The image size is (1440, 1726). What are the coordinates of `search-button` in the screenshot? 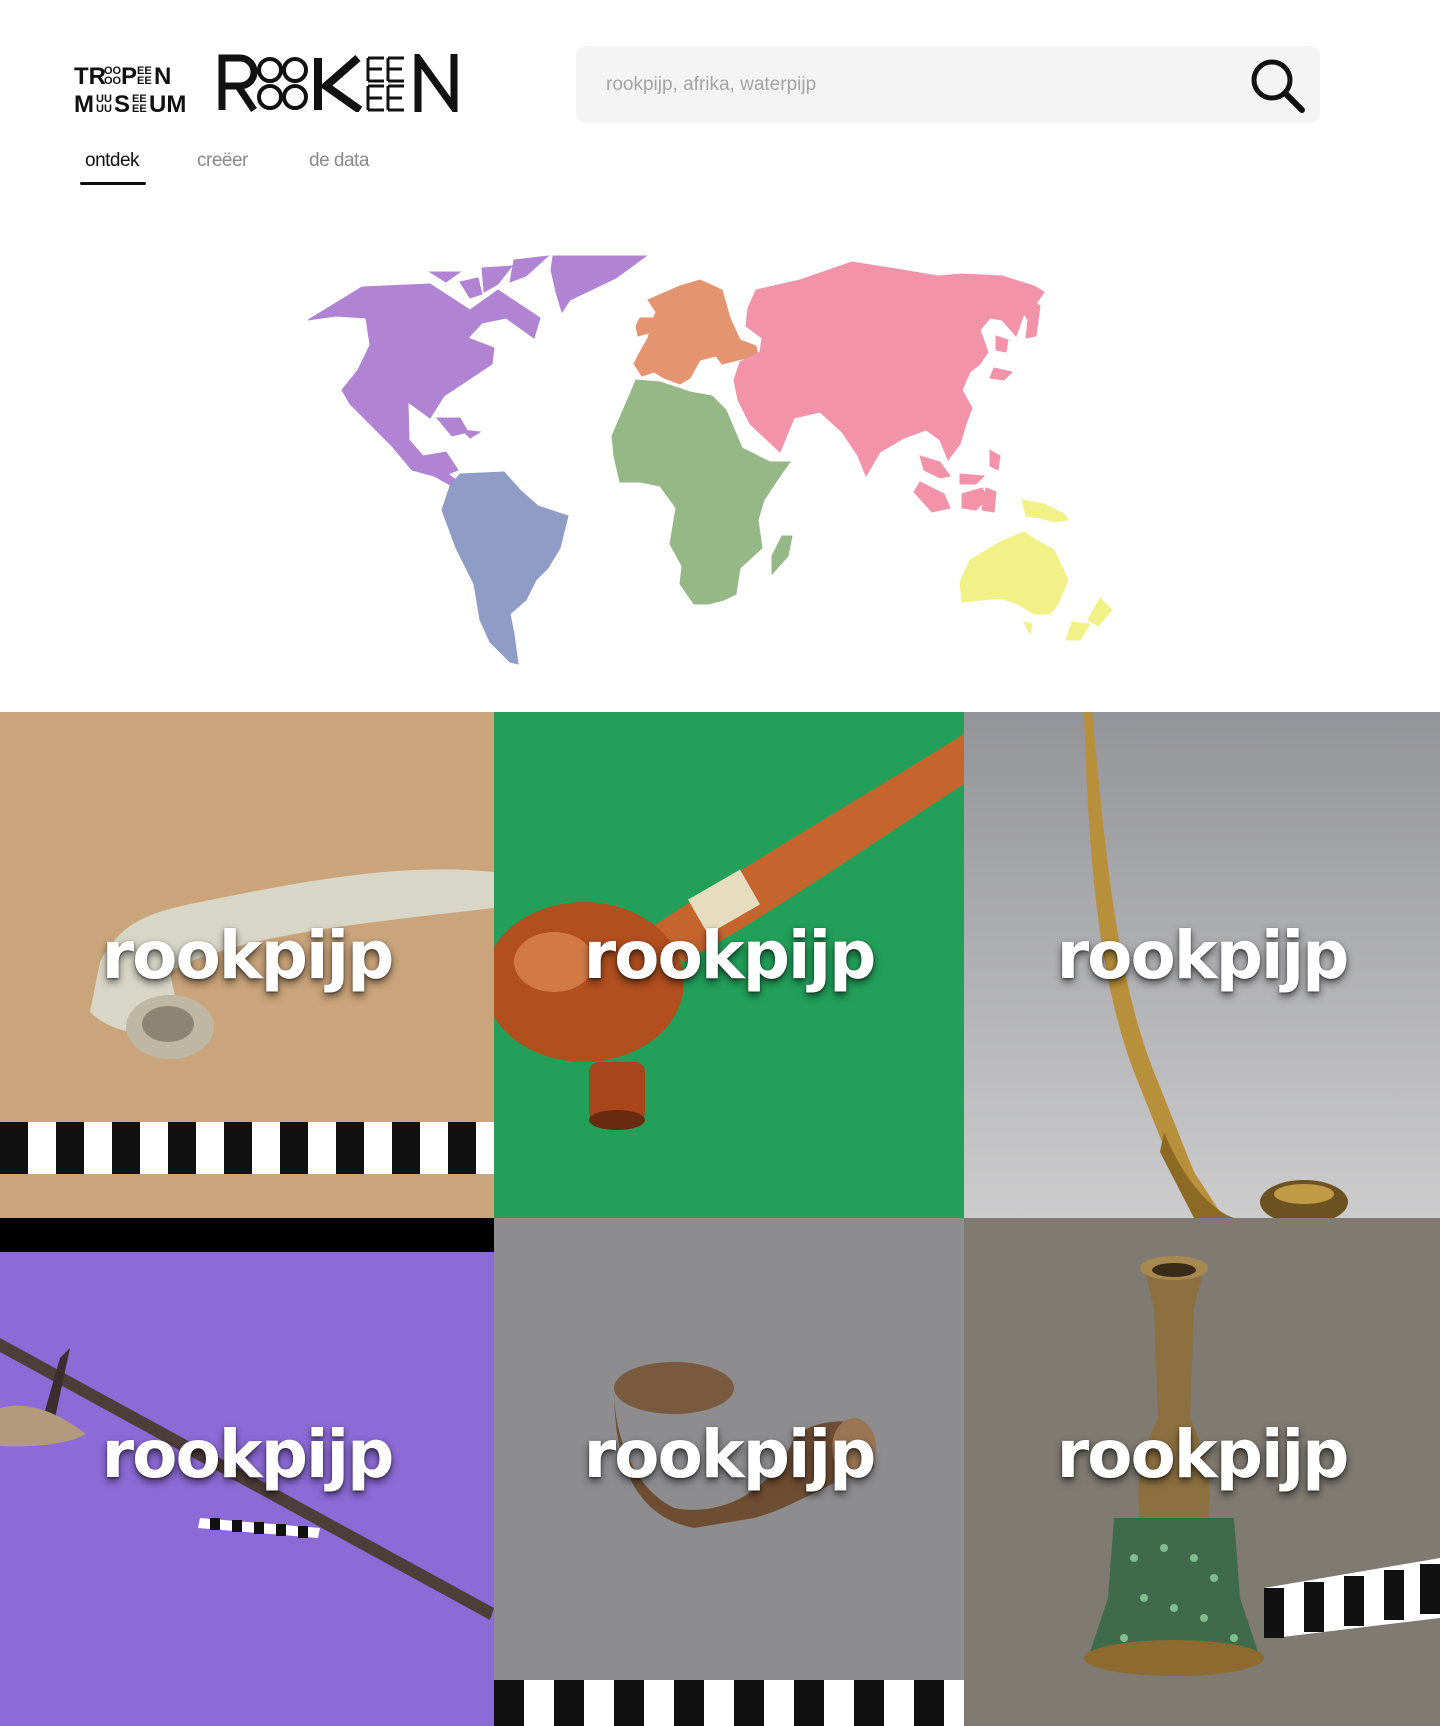 It's located at (1277, 85).